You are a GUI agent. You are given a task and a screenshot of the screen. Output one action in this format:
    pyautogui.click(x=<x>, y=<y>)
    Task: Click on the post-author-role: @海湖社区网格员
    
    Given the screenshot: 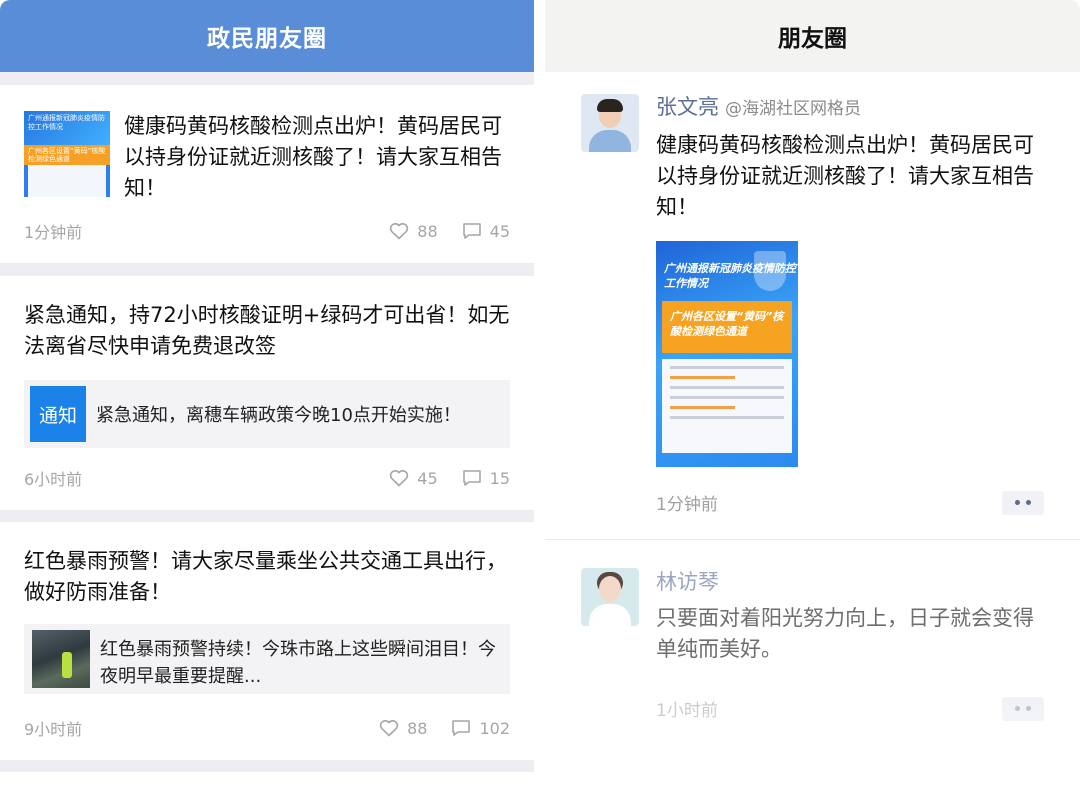 What is the action you would take?
    pyautogui.click(x=793, y=109)
    